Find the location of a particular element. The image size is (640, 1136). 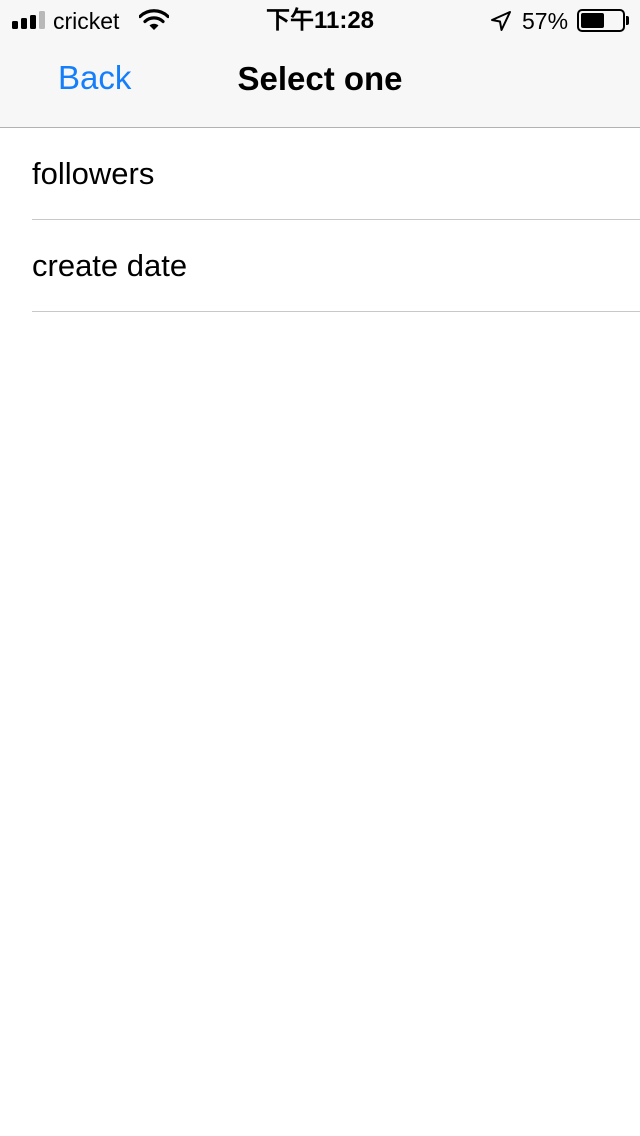

signal-icon is located at coordinates (29, 20).